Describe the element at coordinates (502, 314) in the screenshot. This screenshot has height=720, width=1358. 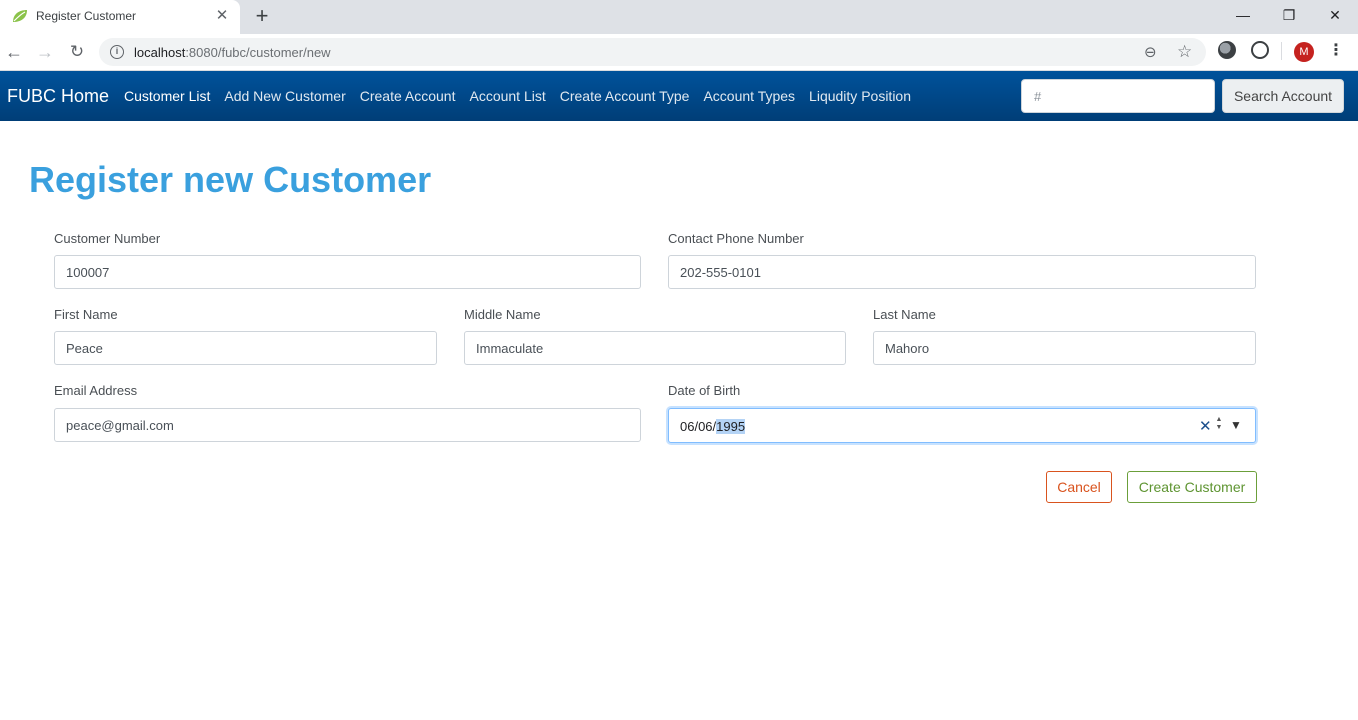
I see `middle-name-label: Middle Name` at that location.